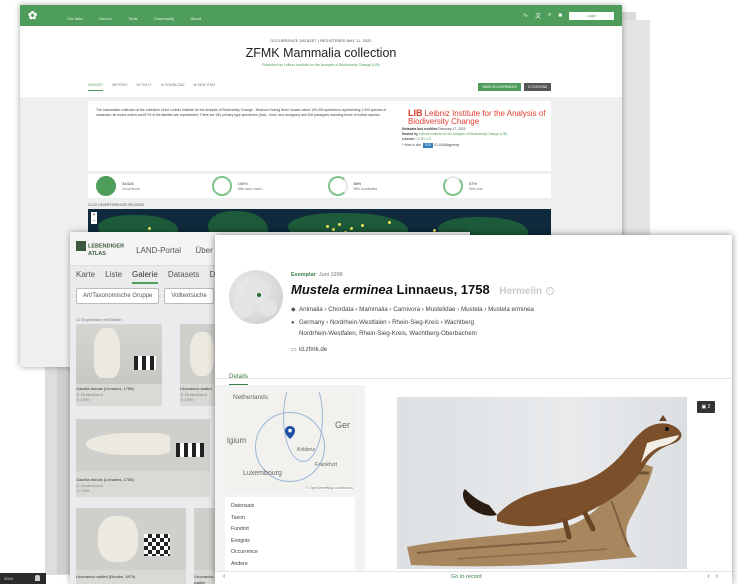 The width and height of the screenshot is (738, 584). Describe the element at coordinates (290, 542) in the screenshot. I see `section-ereignis: Ereignis` at that location.